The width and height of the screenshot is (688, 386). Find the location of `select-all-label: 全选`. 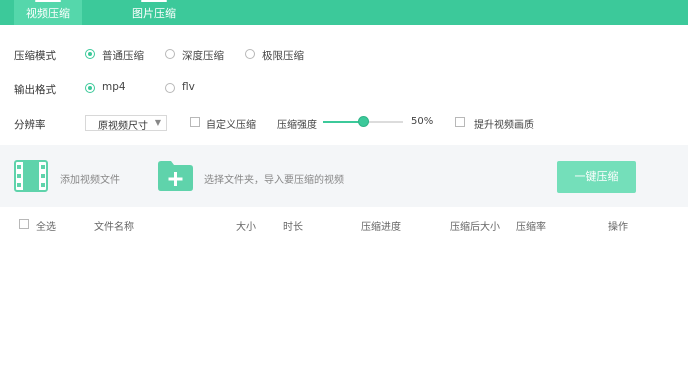

select-all-label: 全选 is located at coordinates (46, 225).